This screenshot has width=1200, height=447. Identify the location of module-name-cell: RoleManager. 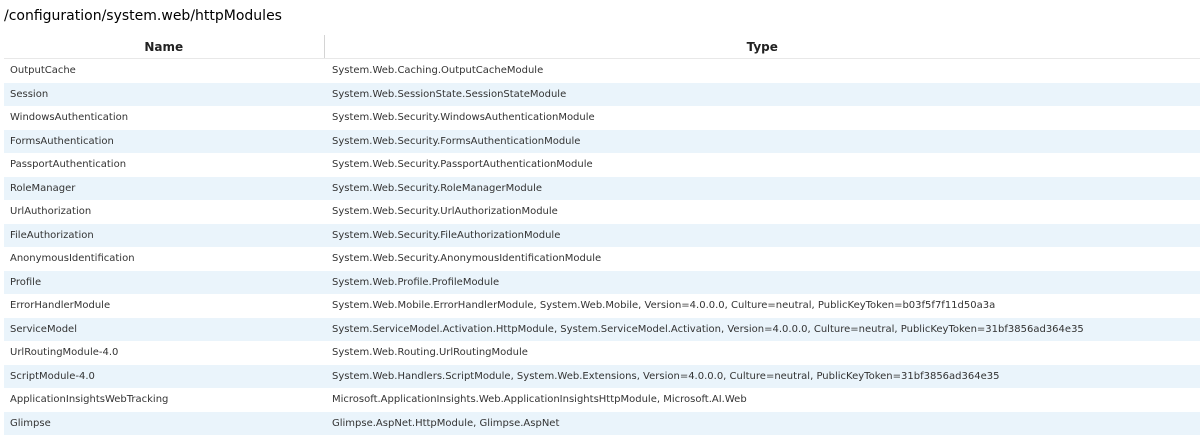
(164, 188).